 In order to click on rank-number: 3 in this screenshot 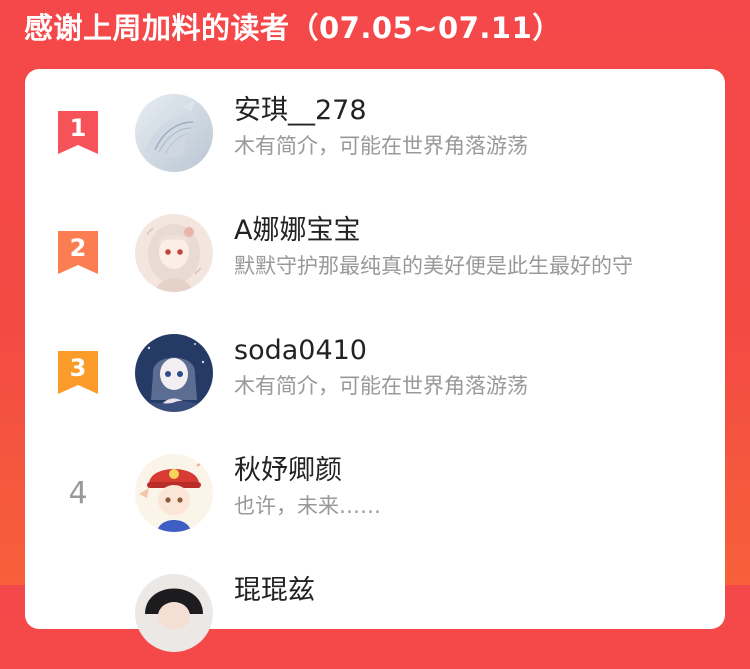, I will do `click(78, 368)`.